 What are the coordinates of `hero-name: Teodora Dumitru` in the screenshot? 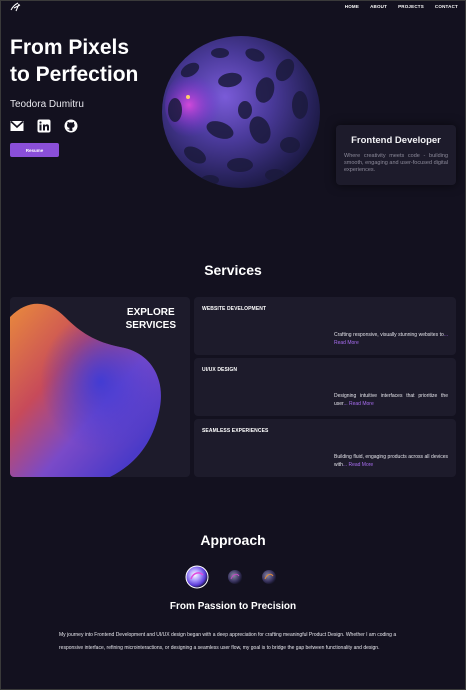 It's located at (47, 104).